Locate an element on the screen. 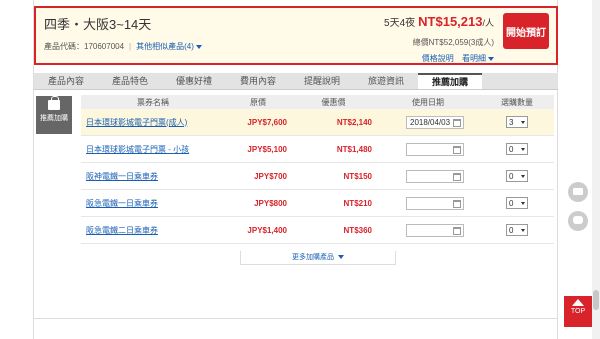 Image resolution: width=600 pixels, height=339 pixels. add-on-side-tag: 推薦加購 is located at coordinates (54, 115).